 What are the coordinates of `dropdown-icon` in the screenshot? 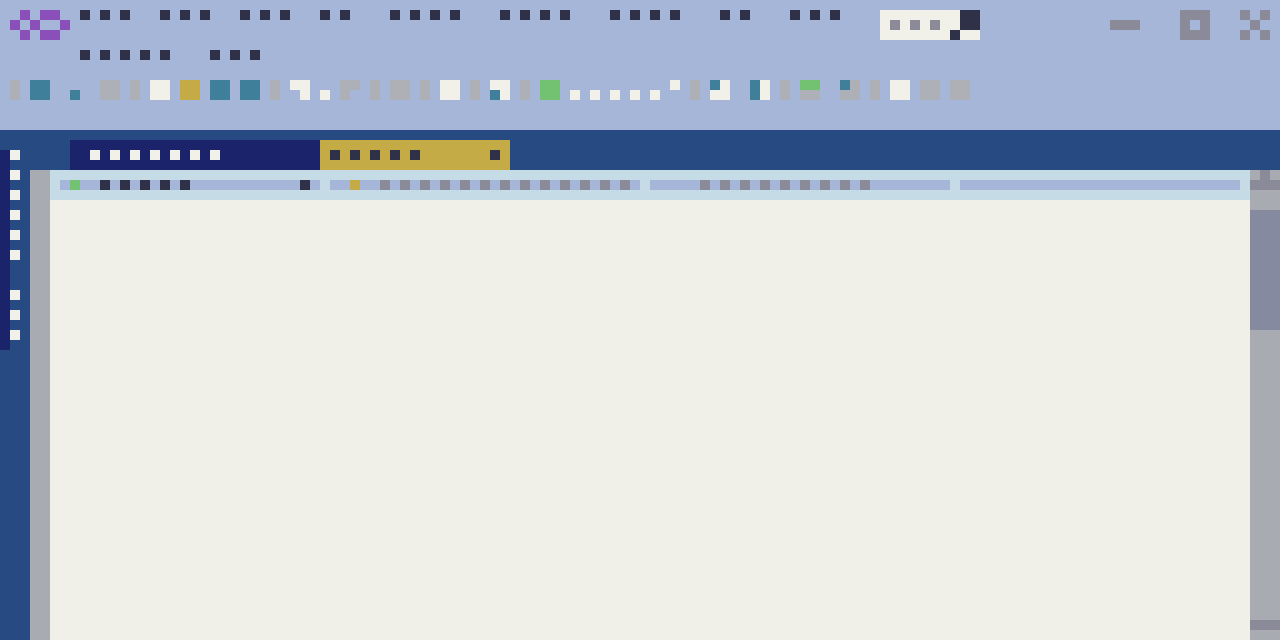 It's located at (305, 185).